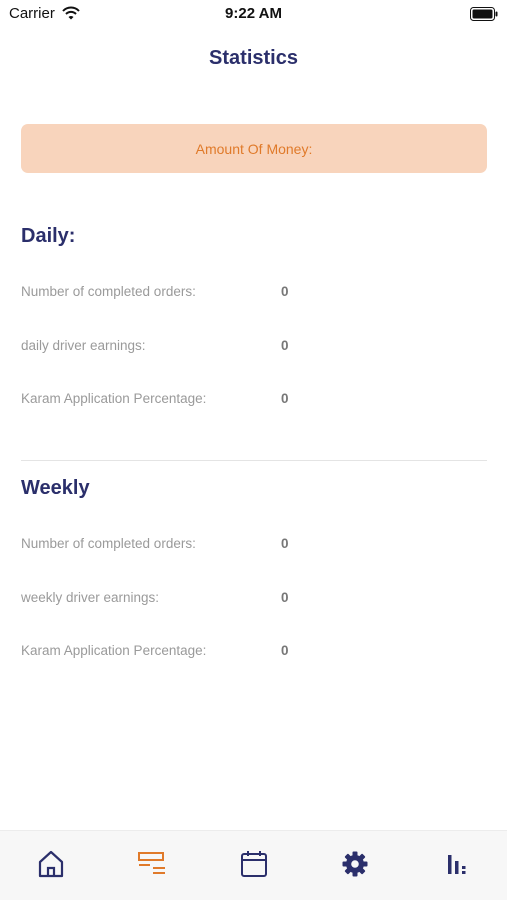 The image size is (507, 900). What do you see at coordinates (90, 597) in the screenshot?
I see `weekly-driver-earnings-label: weekly driver earnings:` at bounding box center [90, 597].